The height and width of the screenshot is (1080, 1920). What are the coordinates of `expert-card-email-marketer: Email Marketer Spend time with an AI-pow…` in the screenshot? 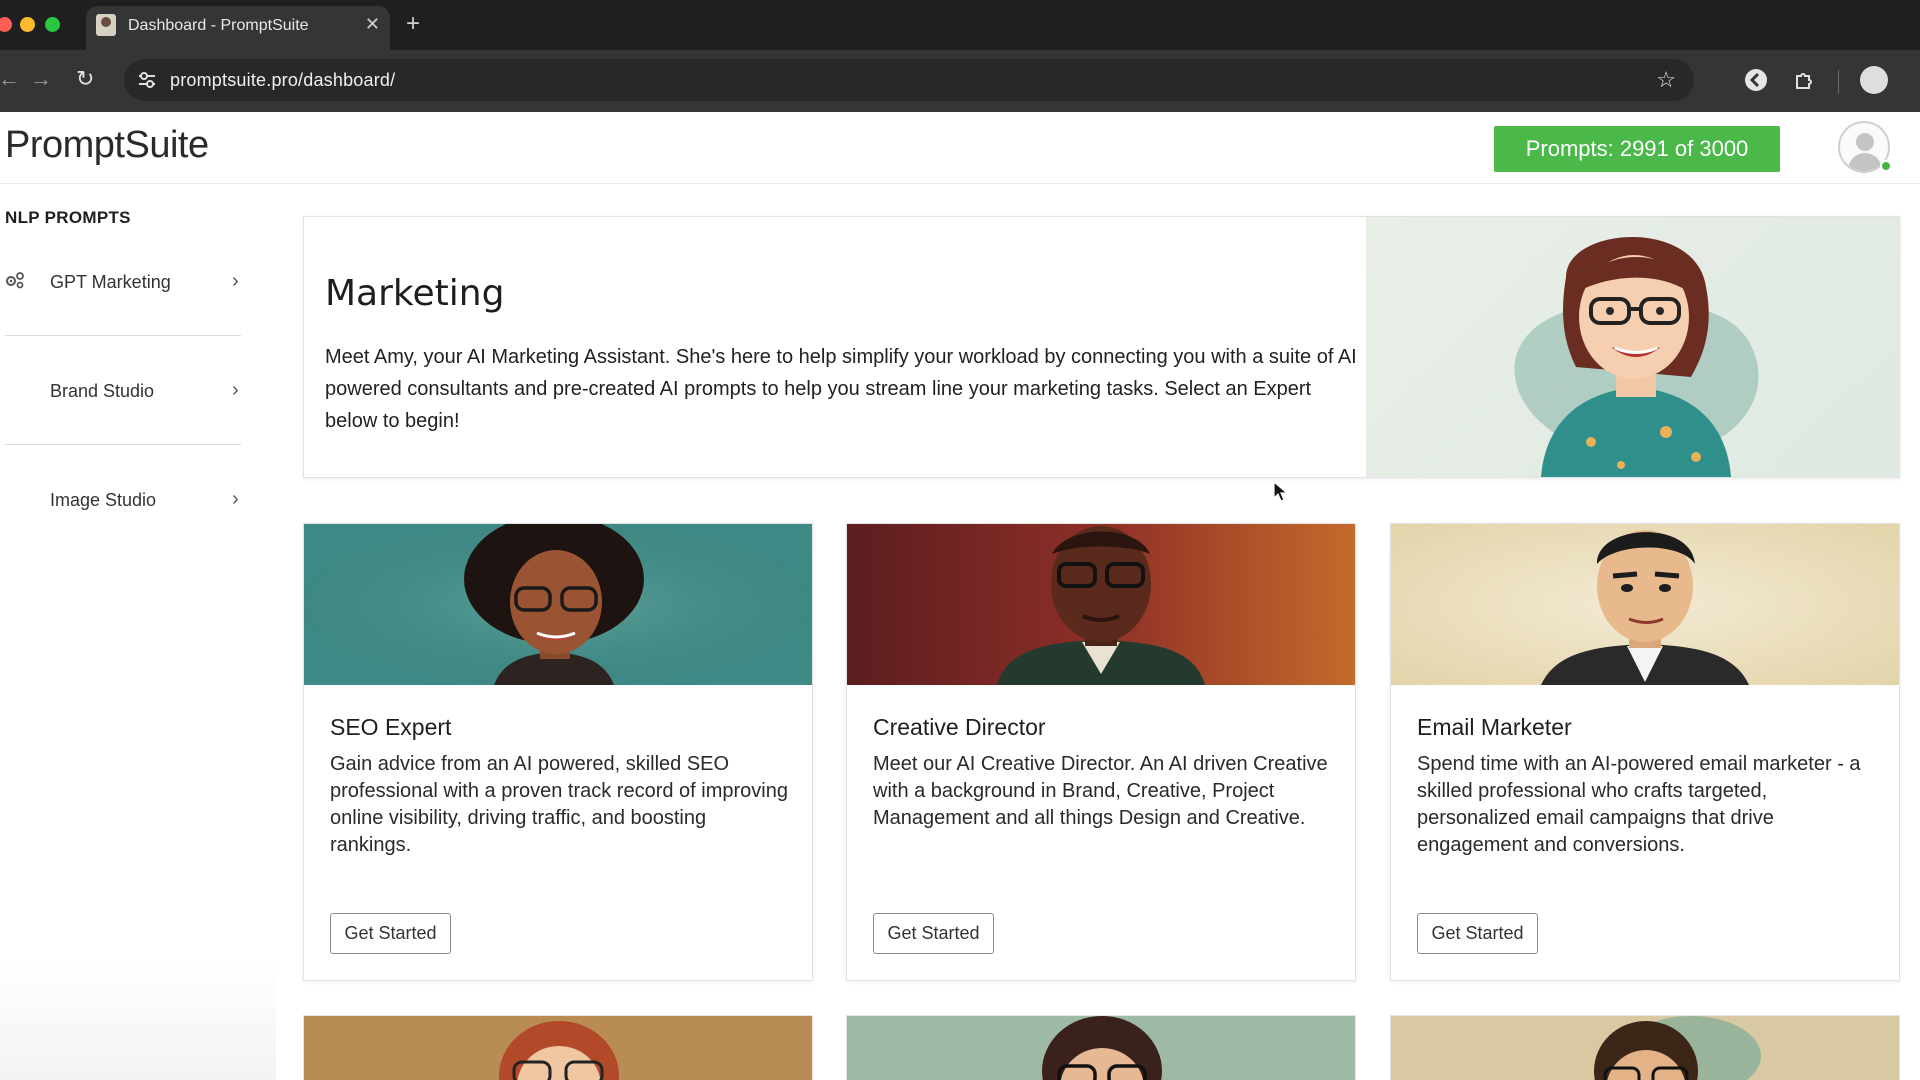 It's located at (1645, 752).